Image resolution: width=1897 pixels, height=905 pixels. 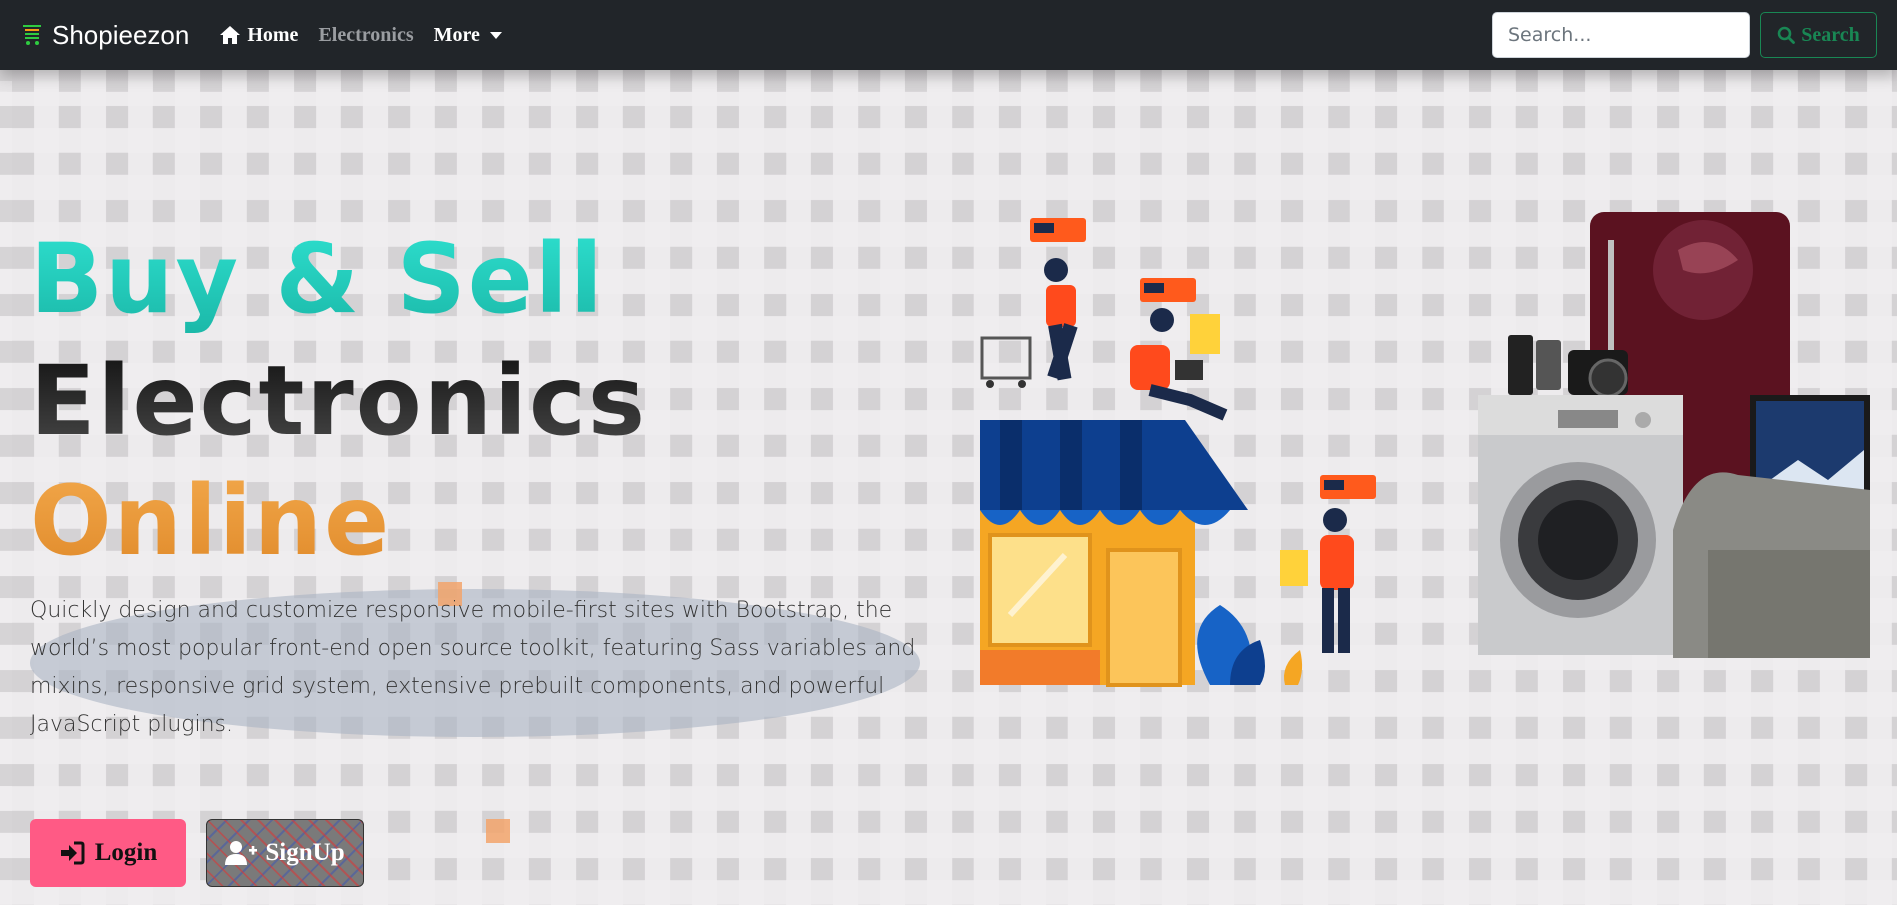 I want to click on hero-title-line3: Online, so click(x=211, y=521).